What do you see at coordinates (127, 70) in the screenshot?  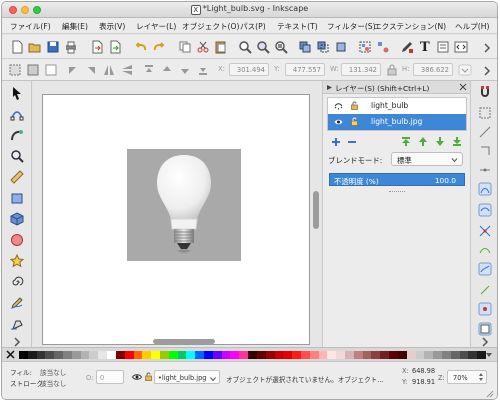 I see `flip-vertical-icon` at bounding box center [127, 70].